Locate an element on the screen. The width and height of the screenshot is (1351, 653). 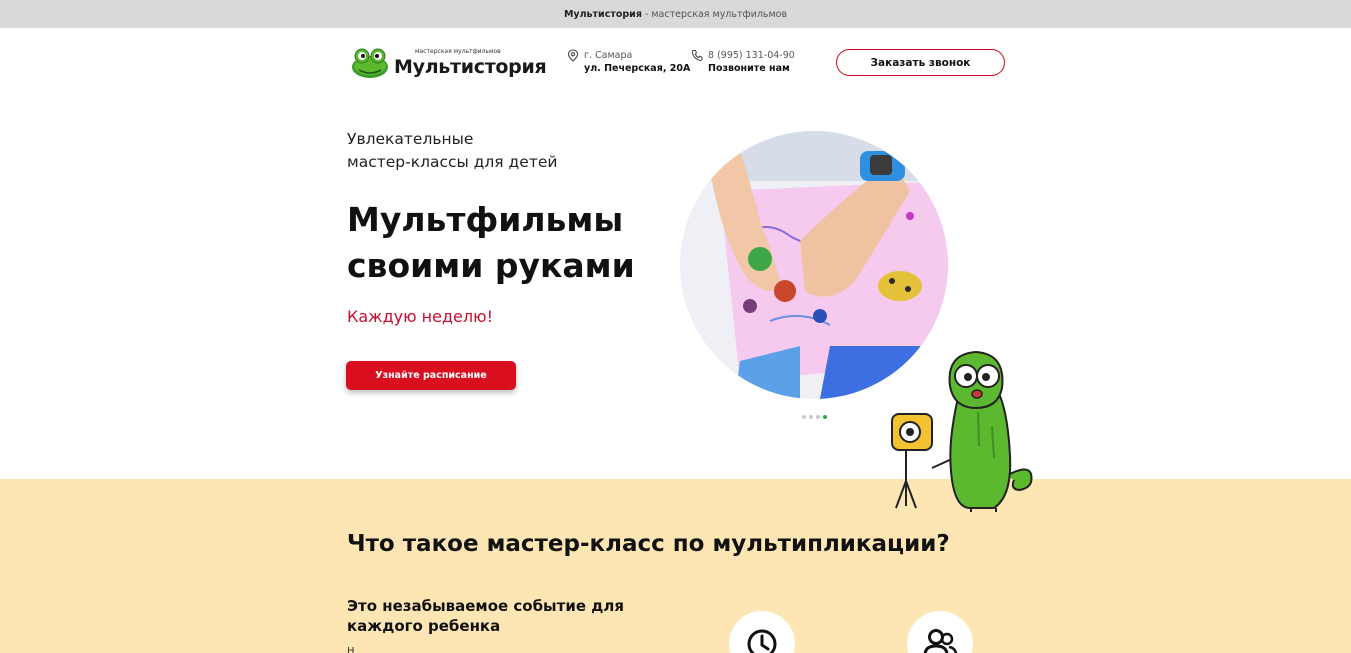
logo-tagline: мастерская мультфильмов is located at coordinates (458, 51).